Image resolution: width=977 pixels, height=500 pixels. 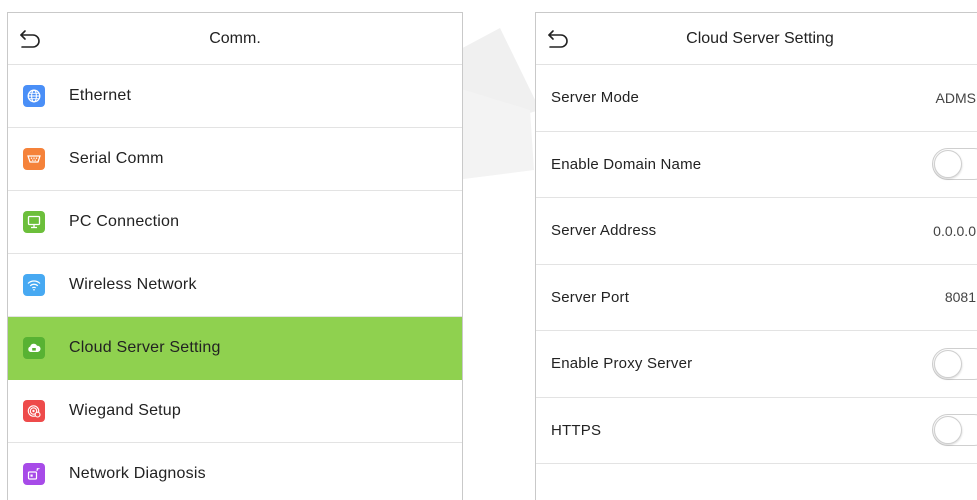 I want to click on menu-item-cloud-server-setting: Cloud Server Setting, so click(x=235, y=348).